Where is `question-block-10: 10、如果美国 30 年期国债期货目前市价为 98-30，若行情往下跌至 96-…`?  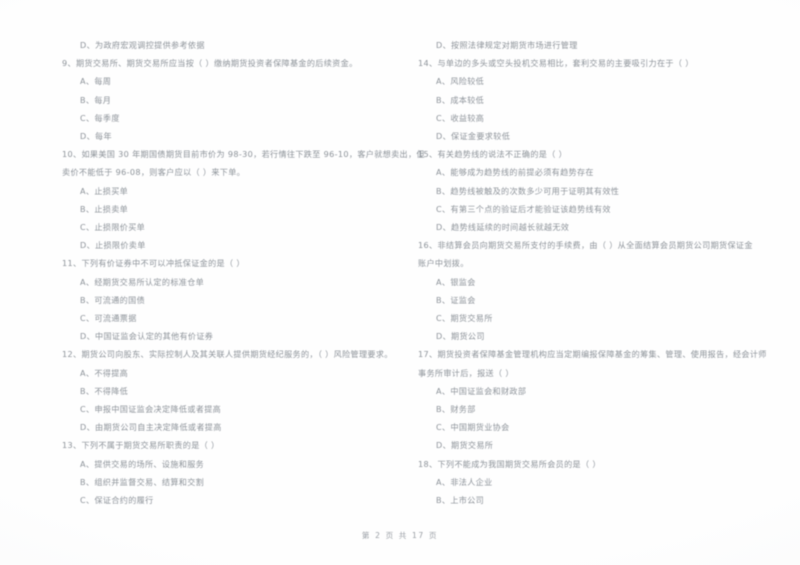
question-block-10: 10、如果美国 30 年期国债期货目前市价为 98-30，若行情往下跌至 96-… is located at coordinates (243, 199).